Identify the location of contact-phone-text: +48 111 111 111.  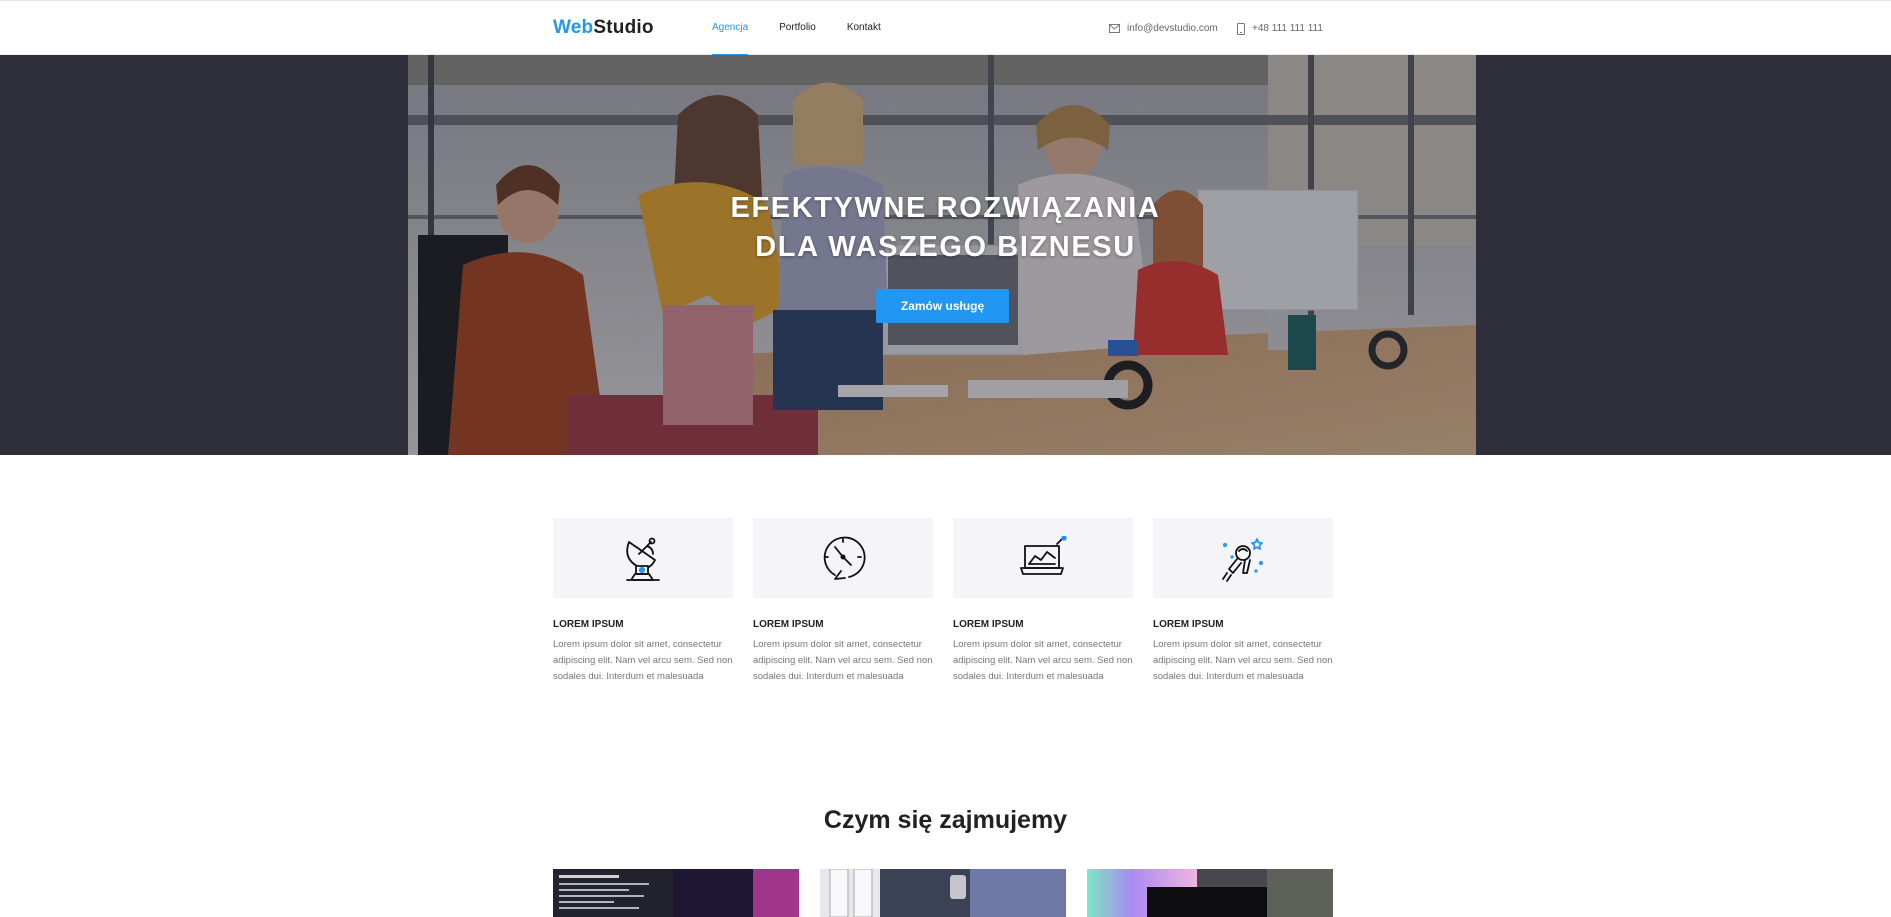
(1287, 28).